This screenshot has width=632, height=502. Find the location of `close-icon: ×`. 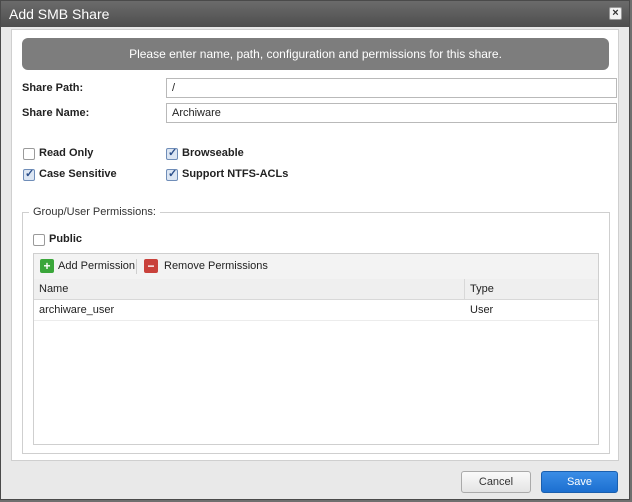

close-icon: × is located at coordinates (615, 13).